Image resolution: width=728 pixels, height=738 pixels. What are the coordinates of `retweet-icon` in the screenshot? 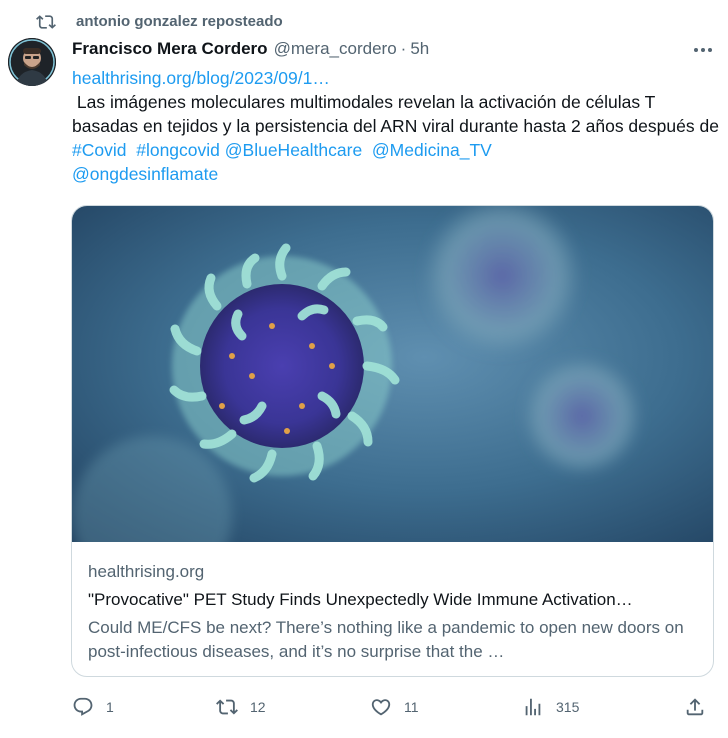 It's located at (227, 707).